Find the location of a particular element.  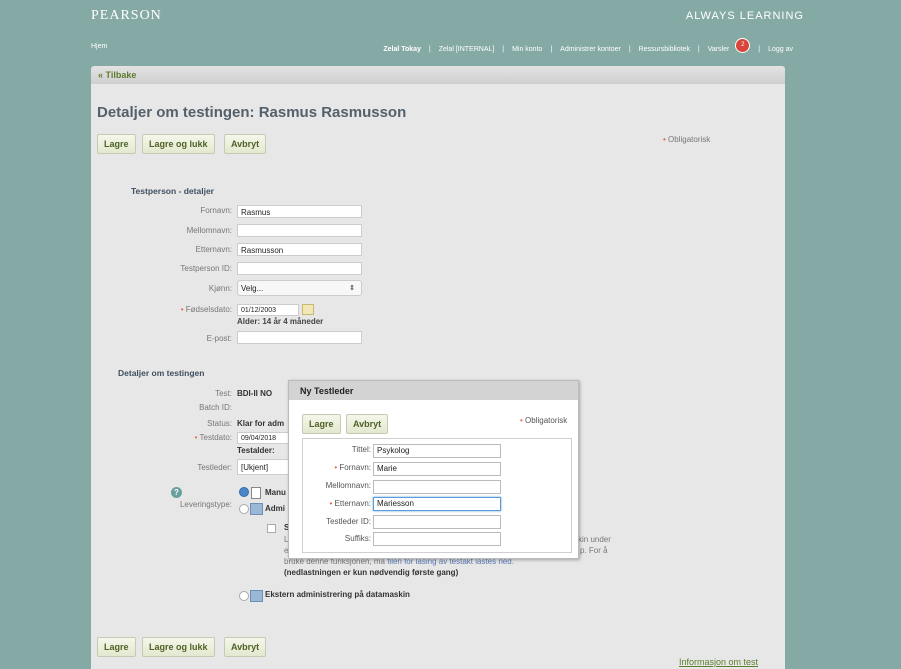

gender-label: Kjønn: is located at coordinates (220, 288).